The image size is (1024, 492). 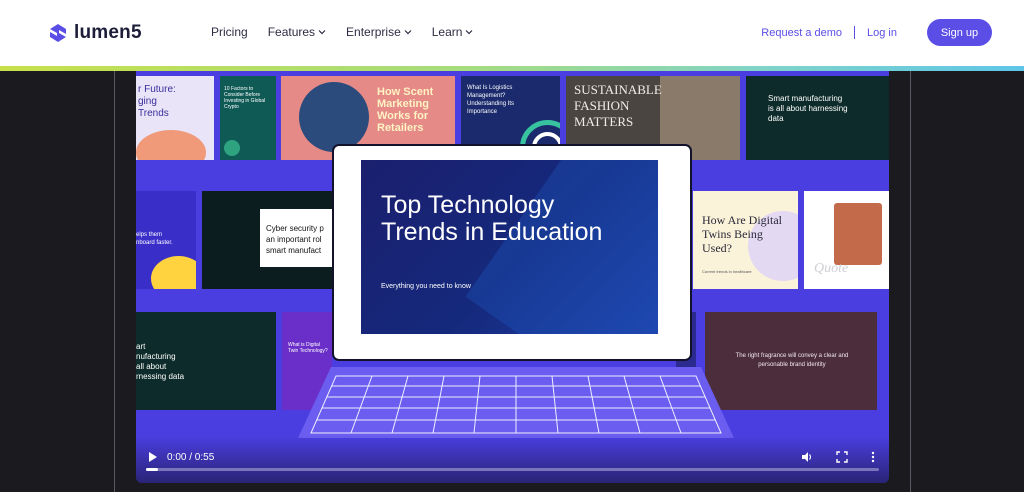 I want to click on slide-title: Top Technology Trends in Education, so click(x=492, y=218).